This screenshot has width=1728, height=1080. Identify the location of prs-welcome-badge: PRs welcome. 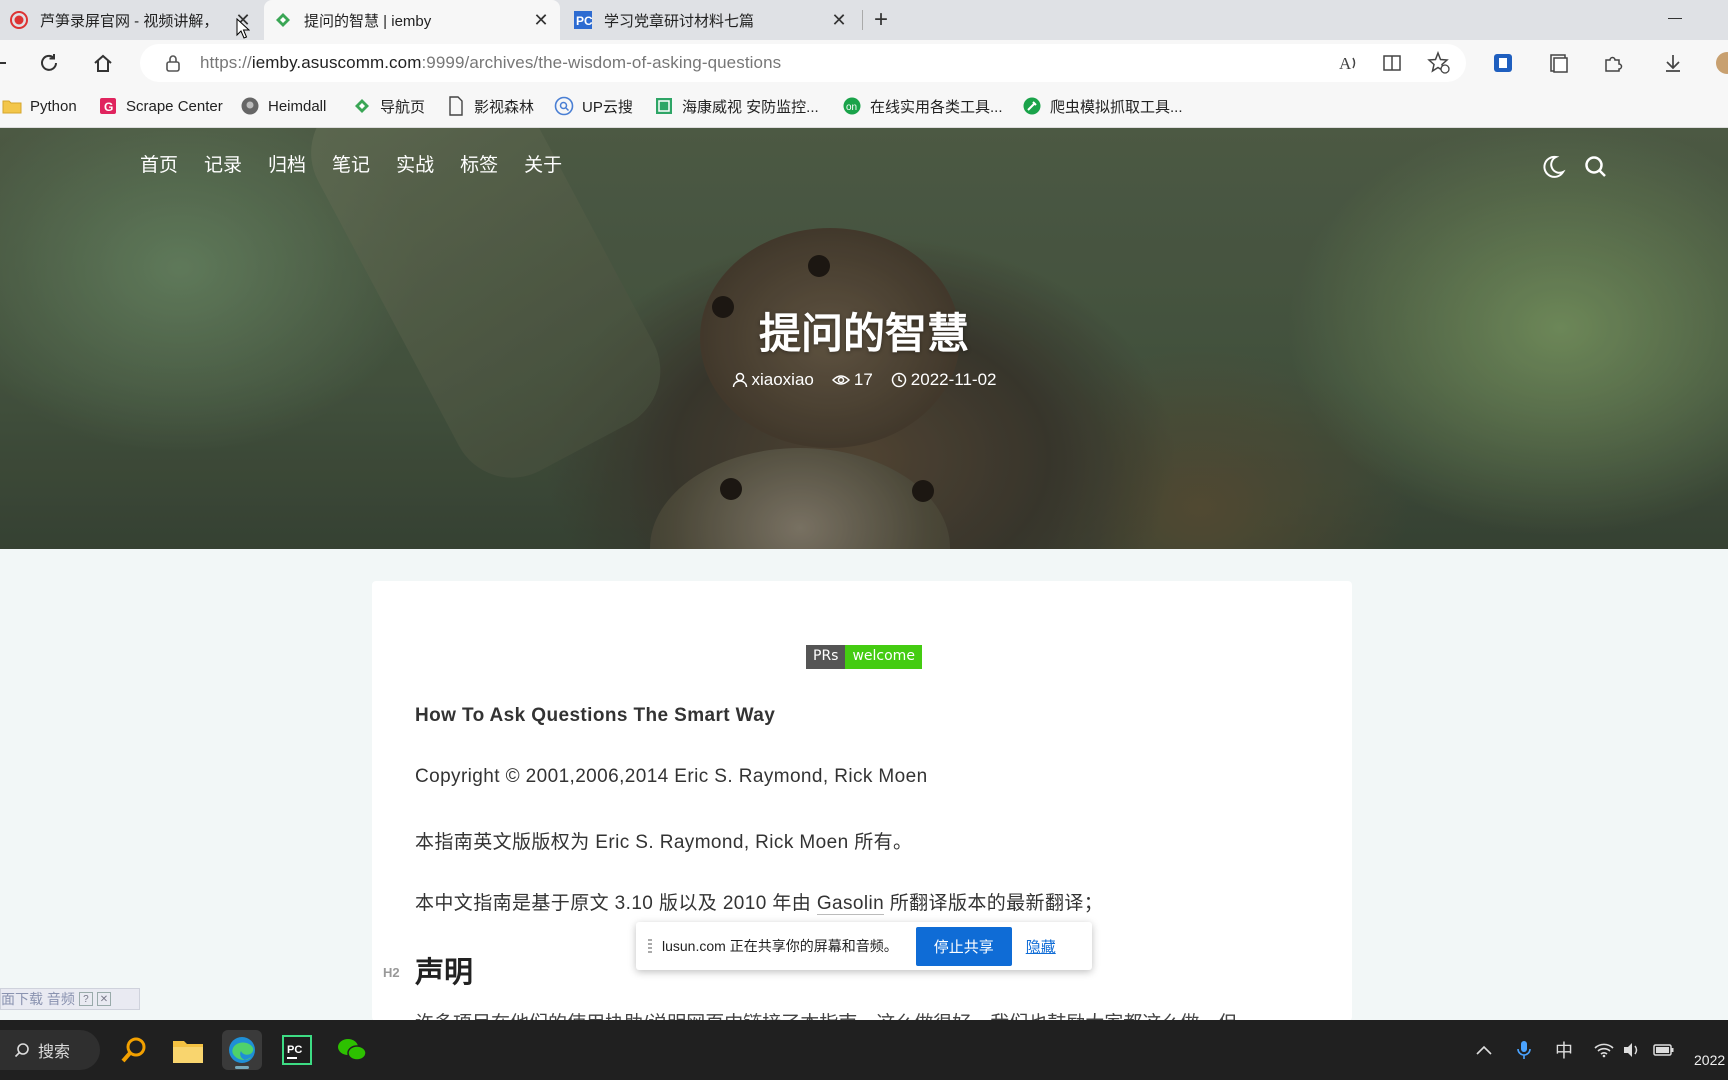
(864, 657).